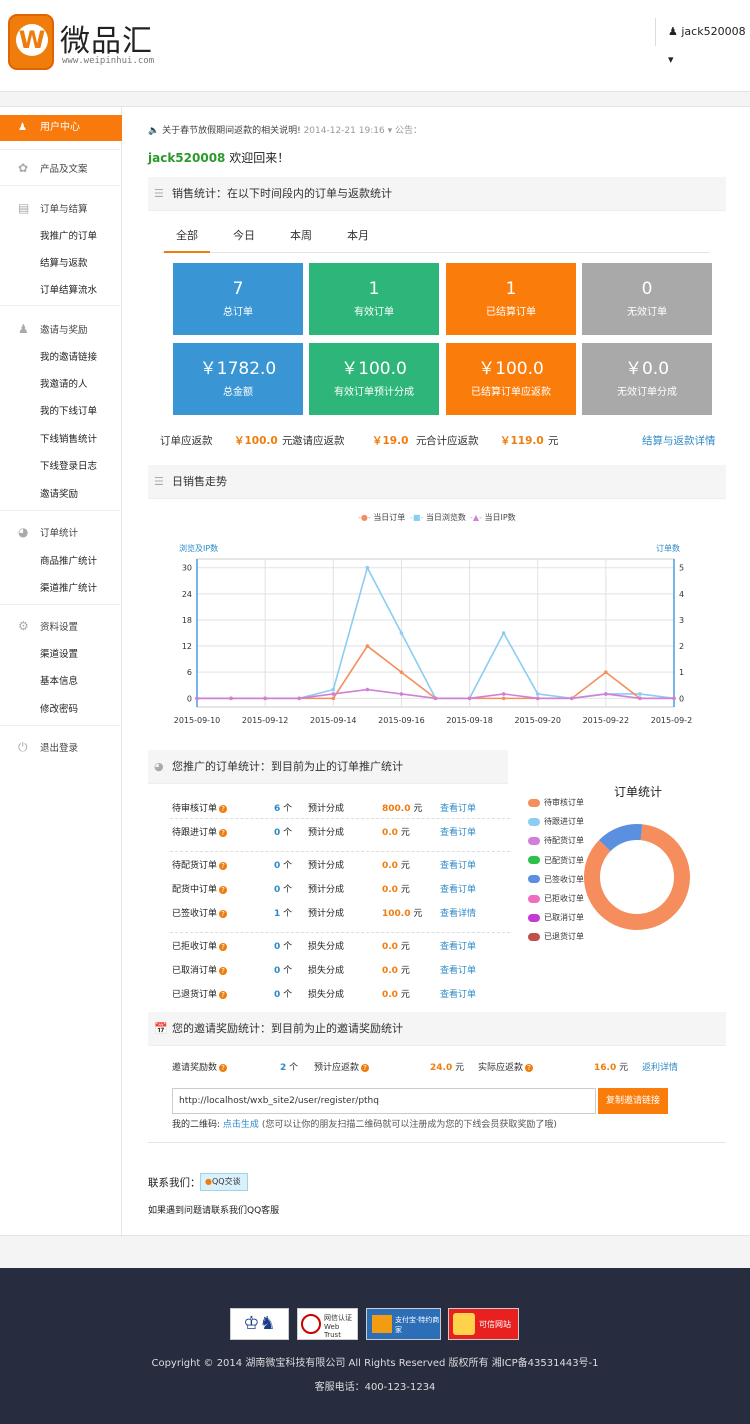 This screenshot has height=1424, width=750. I want to click on settlement-details-link: 结算与返款详情, so click(679, 440).